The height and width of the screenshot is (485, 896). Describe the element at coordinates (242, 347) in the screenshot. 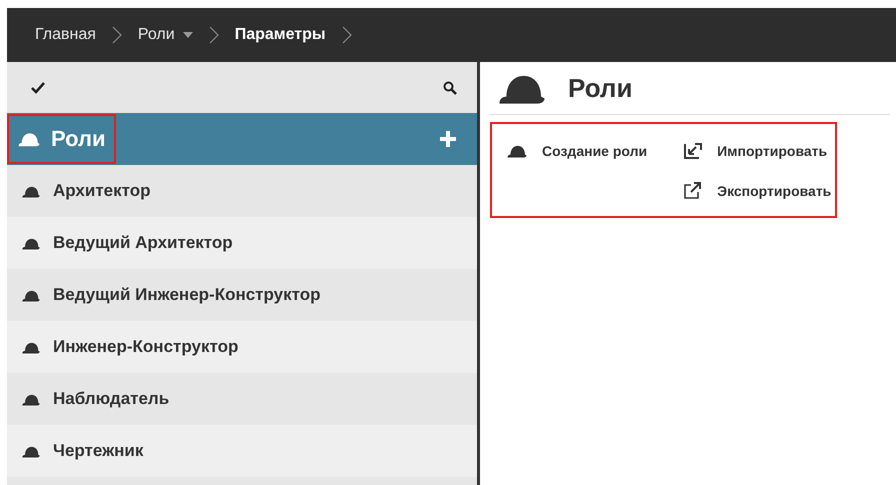

I see `role-list-item: Инженер-Конструктор` at that location.